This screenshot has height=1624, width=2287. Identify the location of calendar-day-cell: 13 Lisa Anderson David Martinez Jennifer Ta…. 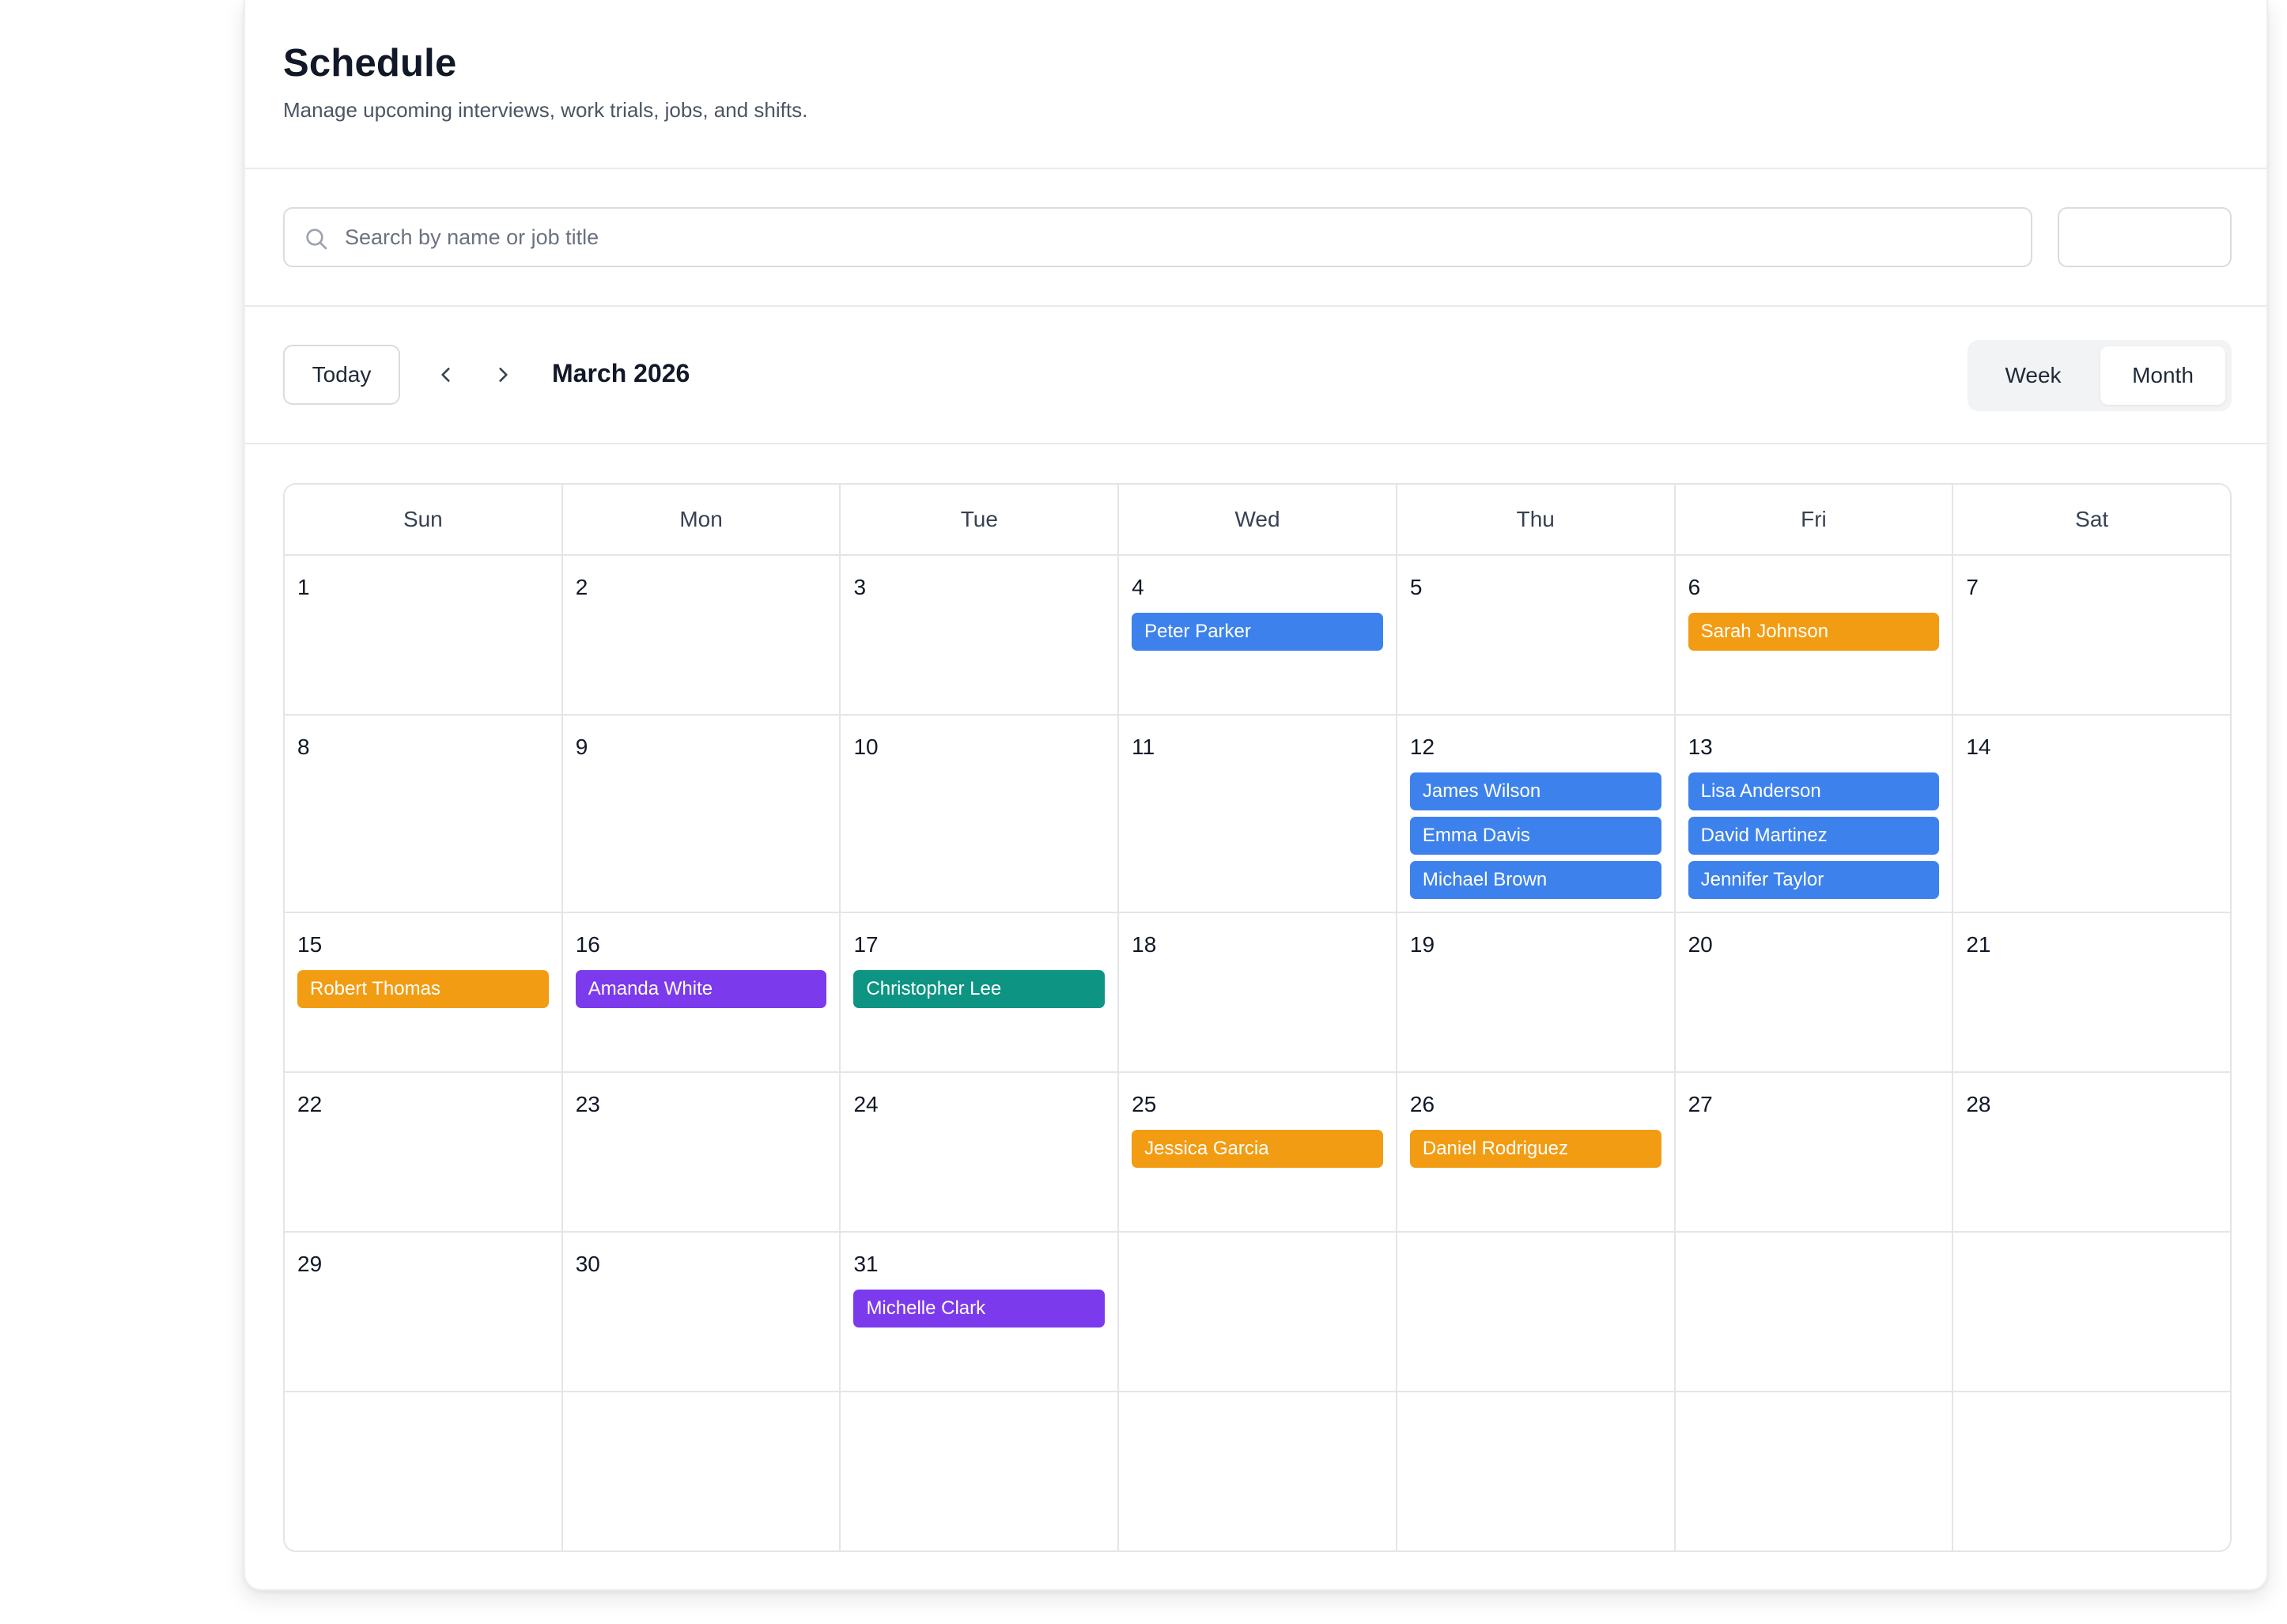
(1815, 814).